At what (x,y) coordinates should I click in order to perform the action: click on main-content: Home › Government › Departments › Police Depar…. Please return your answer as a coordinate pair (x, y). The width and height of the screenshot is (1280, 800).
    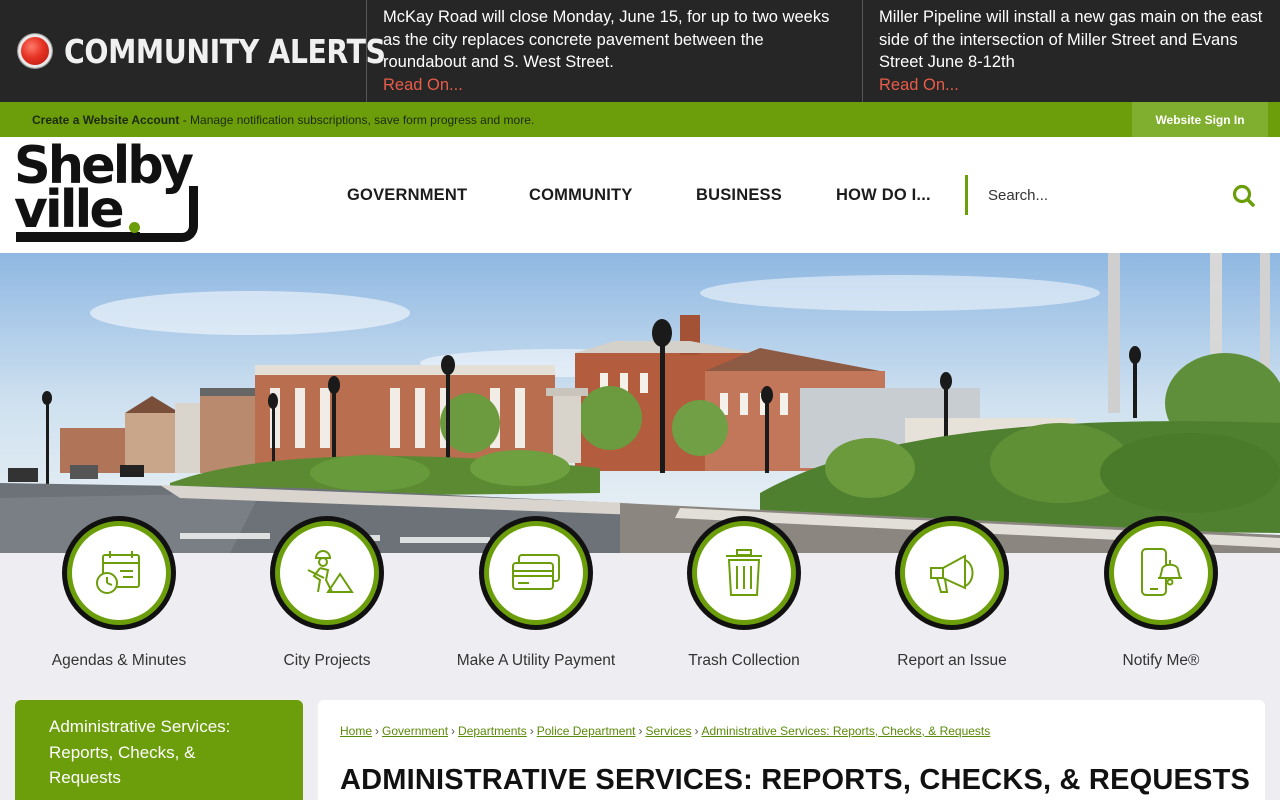
    Looking at the image, I should click on (791, 750).